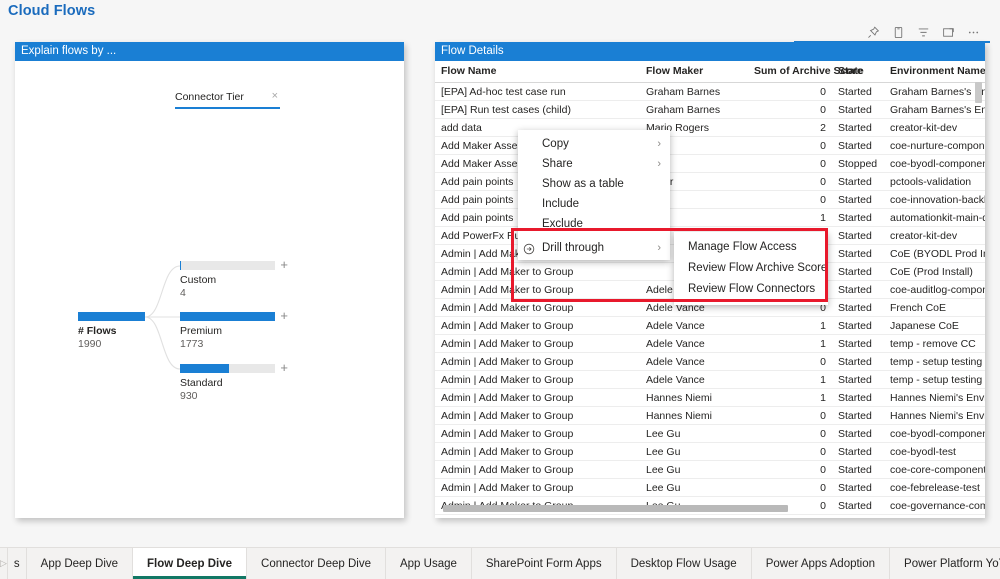  What do you see at coordinates (234, 382) in the screenshot?
I see `tree-node-standard: Standard 930 +` at bounding box center [234, 382].